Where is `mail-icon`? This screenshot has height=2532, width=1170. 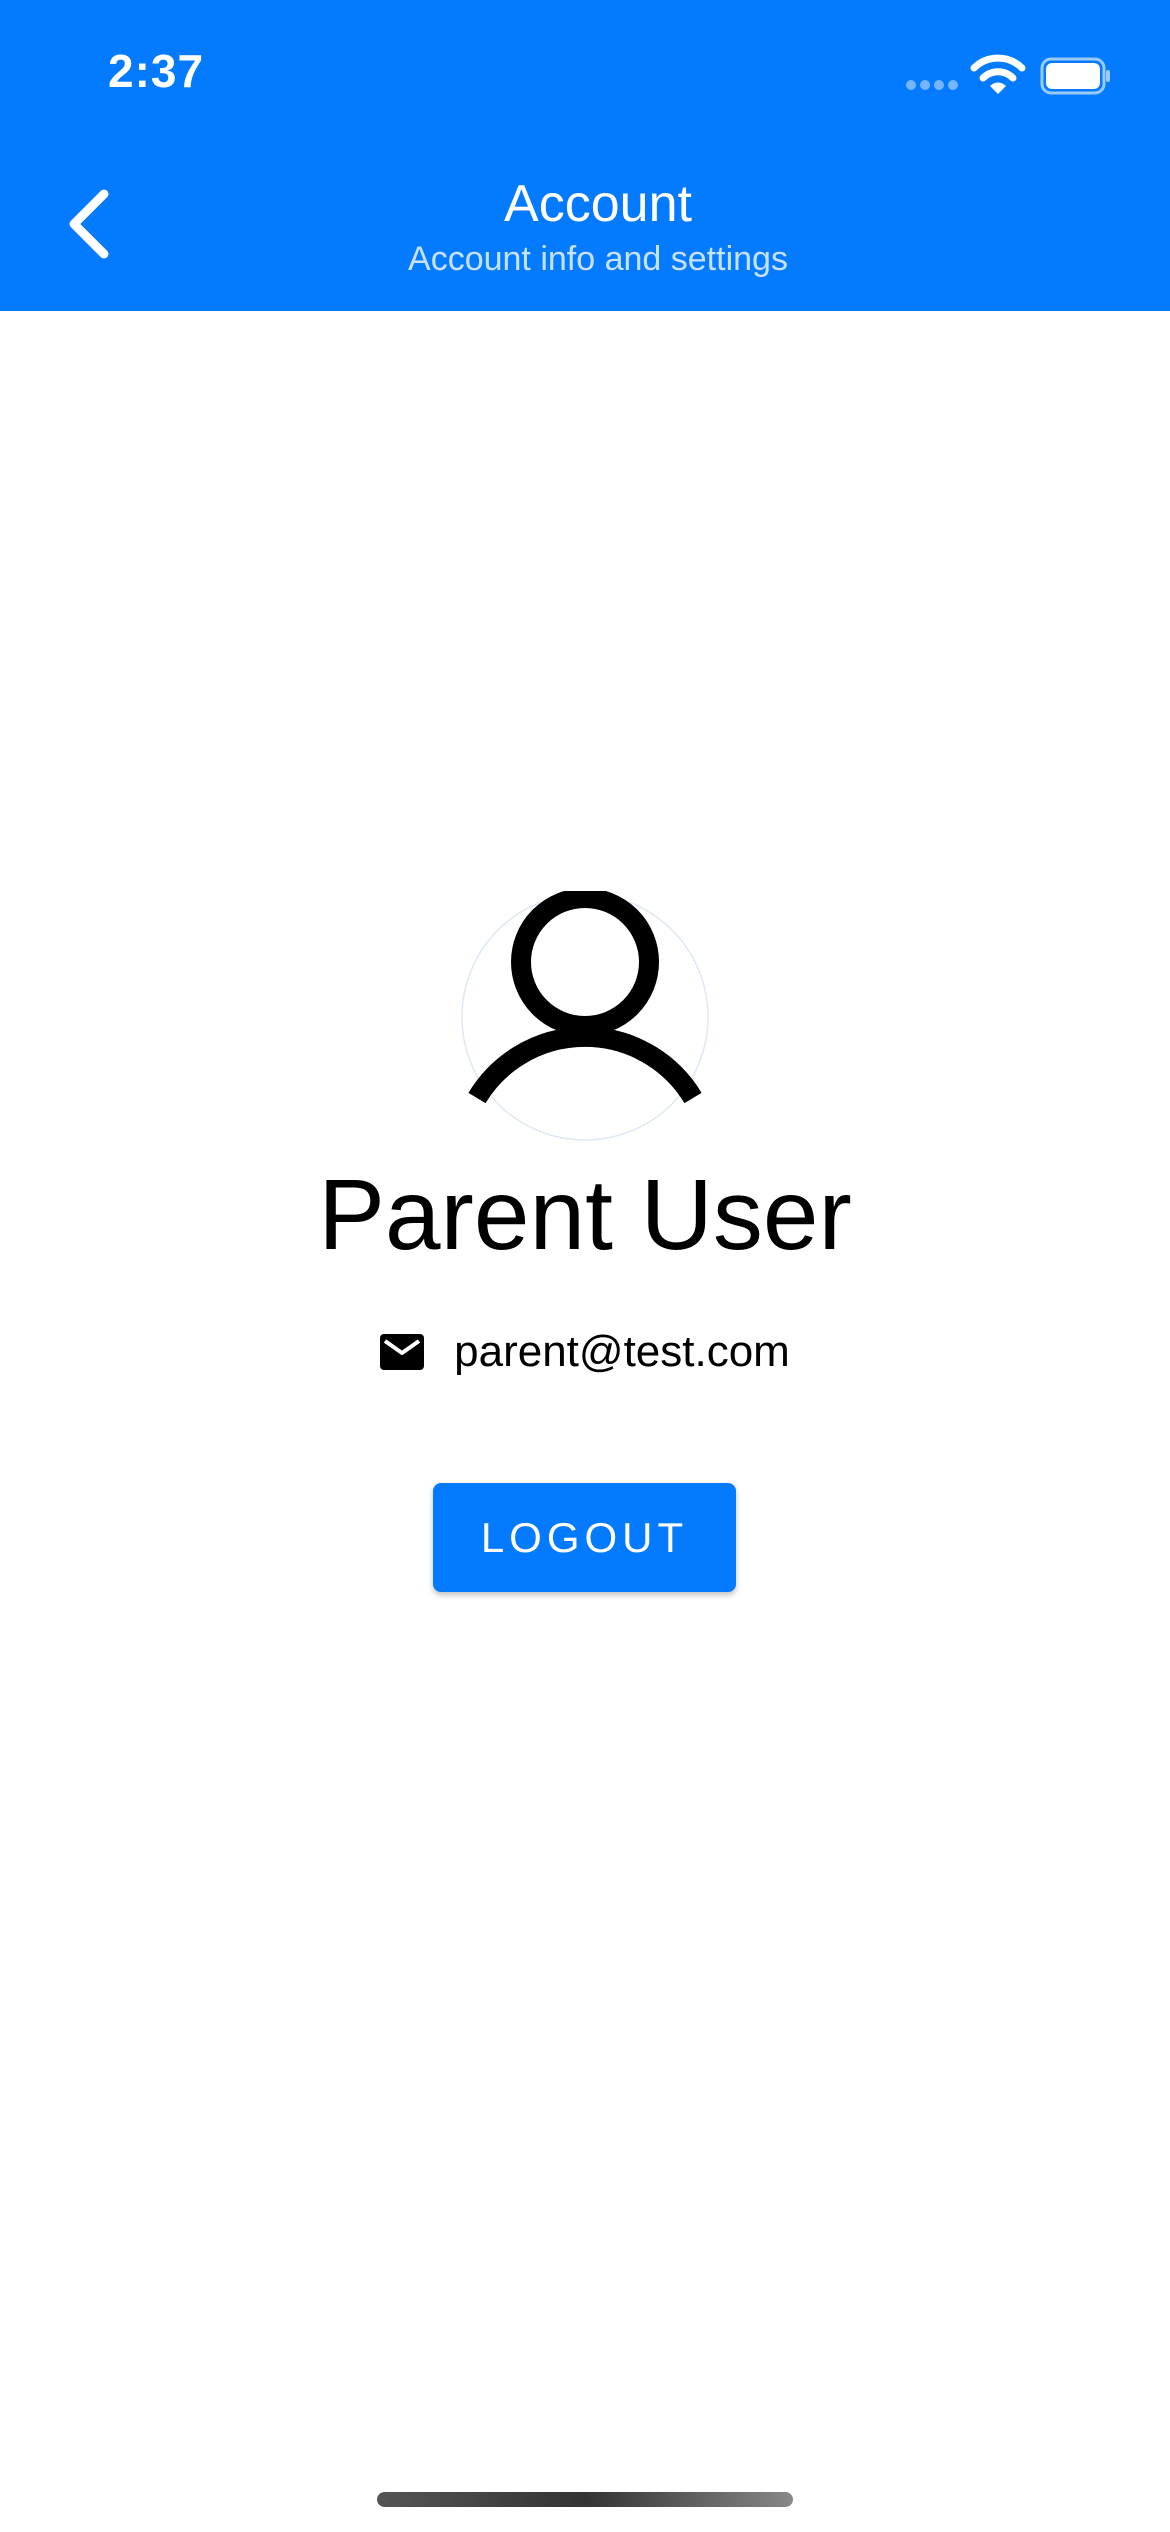
mail-icon is located at coordinates (402, 1352).